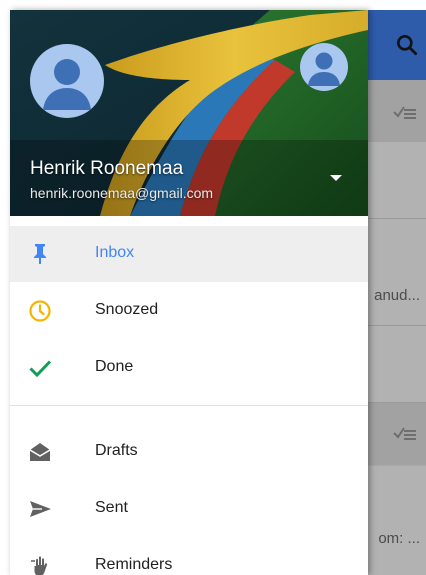 This screenshot has height=575, width=426. Describe the element at coordinates (111, 507) in the screenshot. I see `menu-item-label: Sent` at that location.